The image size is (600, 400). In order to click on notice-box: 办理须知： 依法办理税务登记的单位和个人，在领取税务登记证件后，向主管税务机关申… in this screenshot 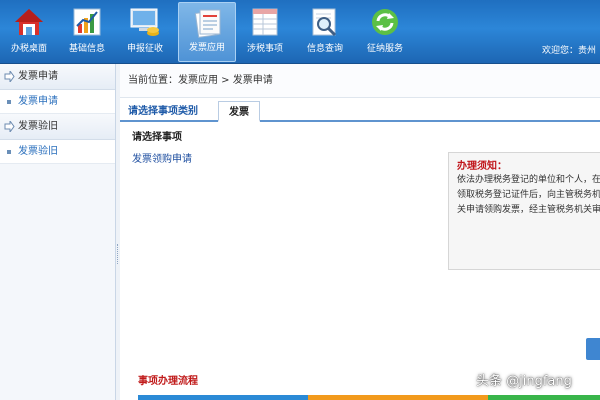, I will do `click(524, 211)`.